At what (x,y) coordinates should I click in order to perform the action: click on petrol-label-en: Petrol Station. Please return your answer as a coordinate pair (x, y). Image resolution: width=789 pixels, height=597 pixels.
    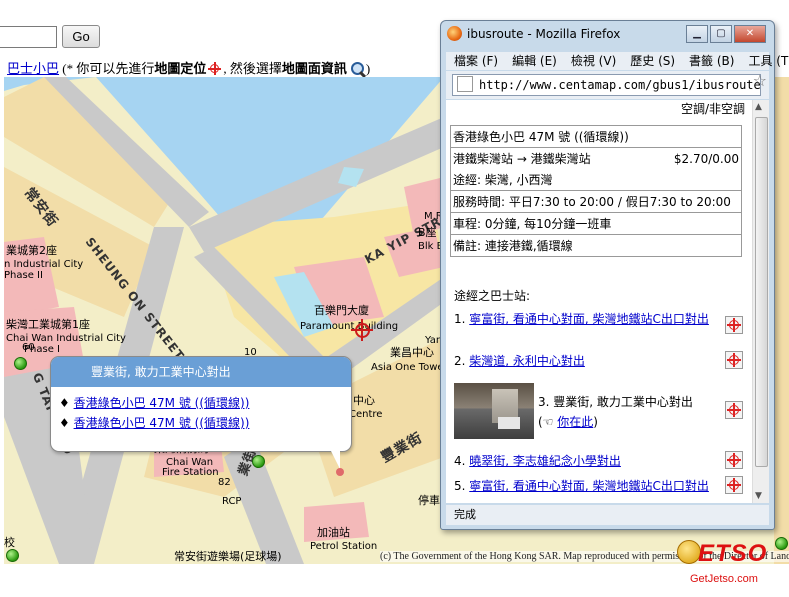
    Looking at the image, I should click on (344, 546).